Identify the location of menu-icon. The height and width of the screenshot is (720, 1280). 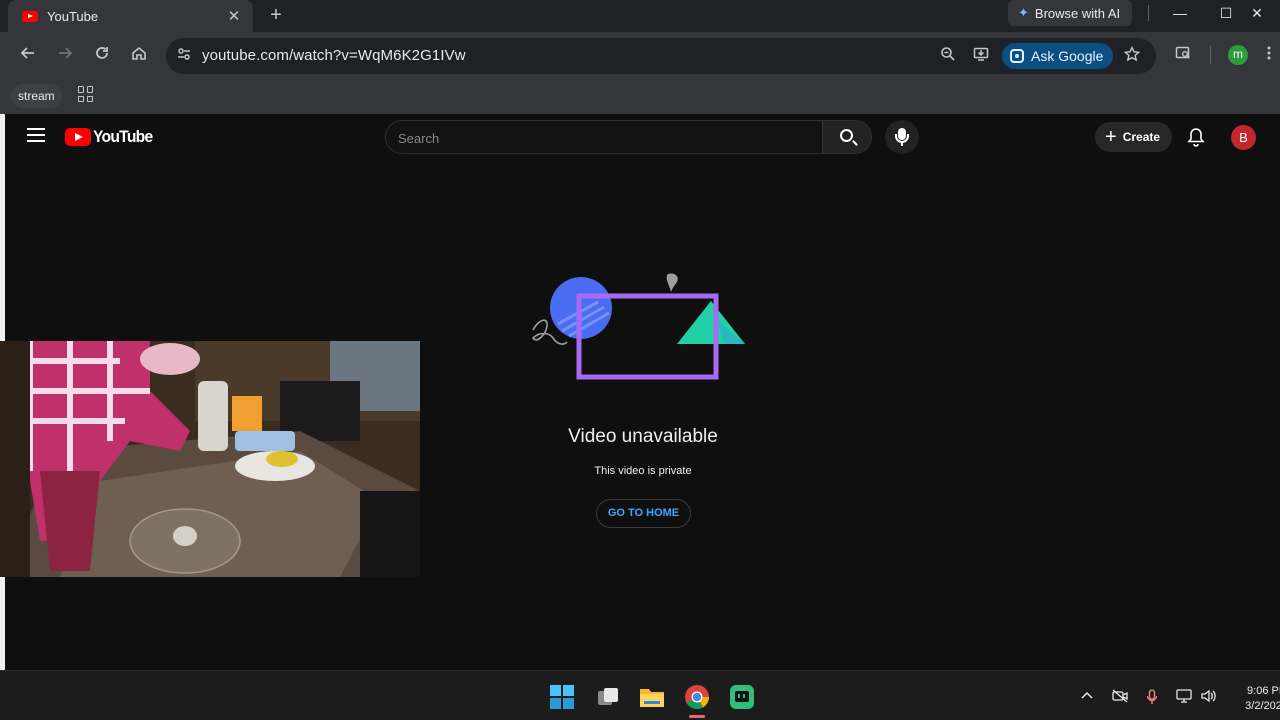
(1268, 56).